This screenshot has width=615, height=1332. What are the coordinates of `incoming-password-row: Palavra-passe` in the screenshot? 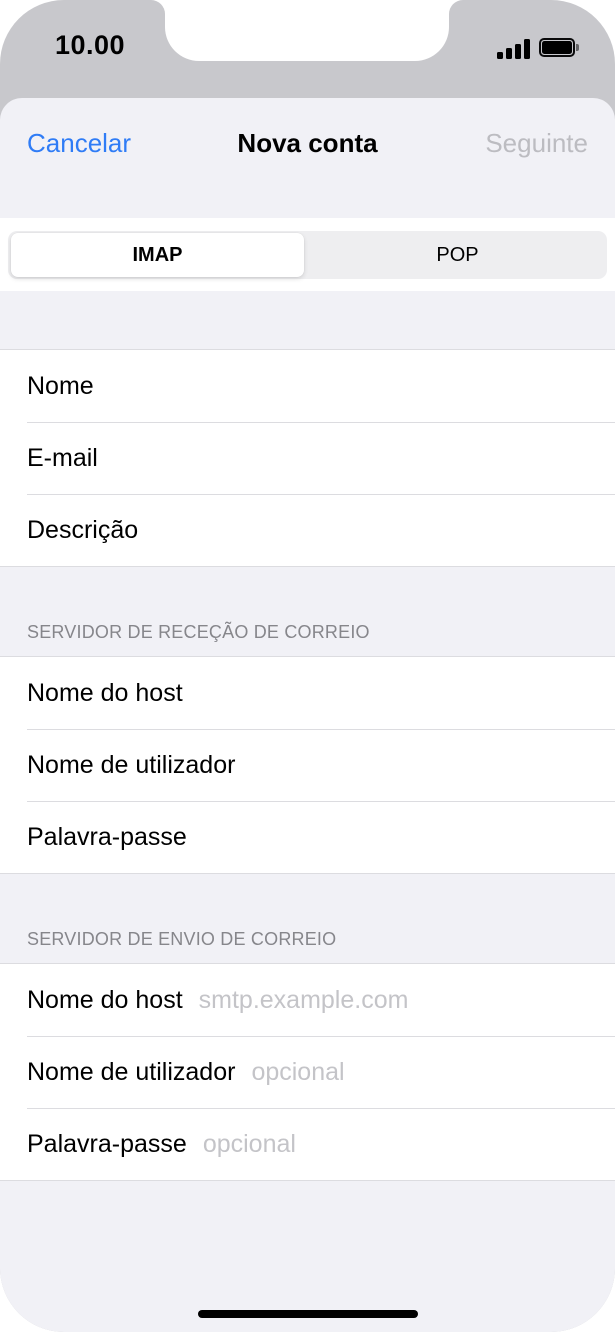 It's located at (307, 837).